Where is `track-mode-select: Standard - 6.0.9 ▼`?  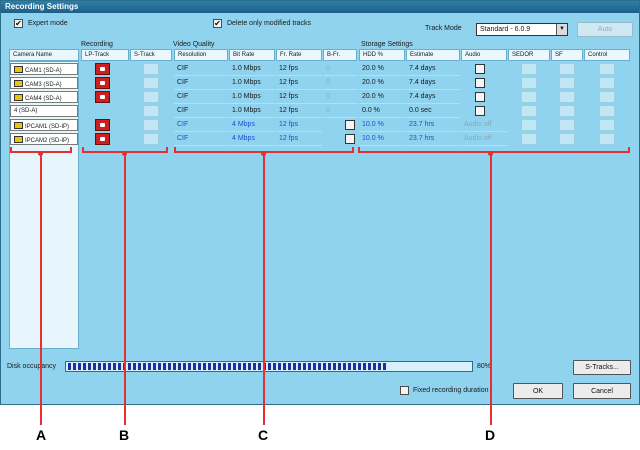
track-mode-select: Standard - 6.0.9 ▼ is located at coordinates (522, 29).